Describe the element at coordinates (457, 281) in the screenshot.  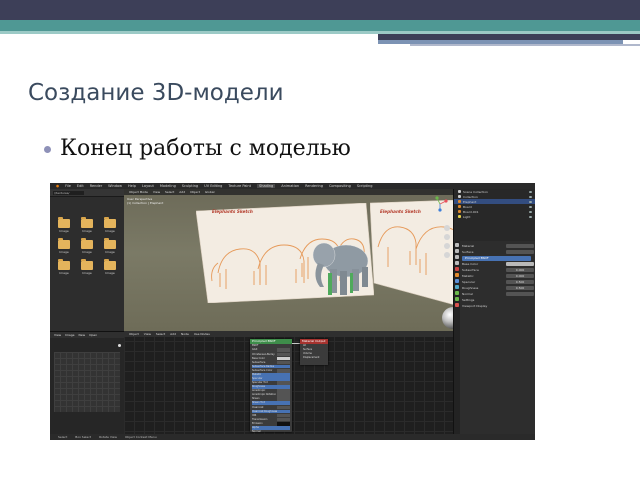
I see `modifier-tab-icon` at that location.